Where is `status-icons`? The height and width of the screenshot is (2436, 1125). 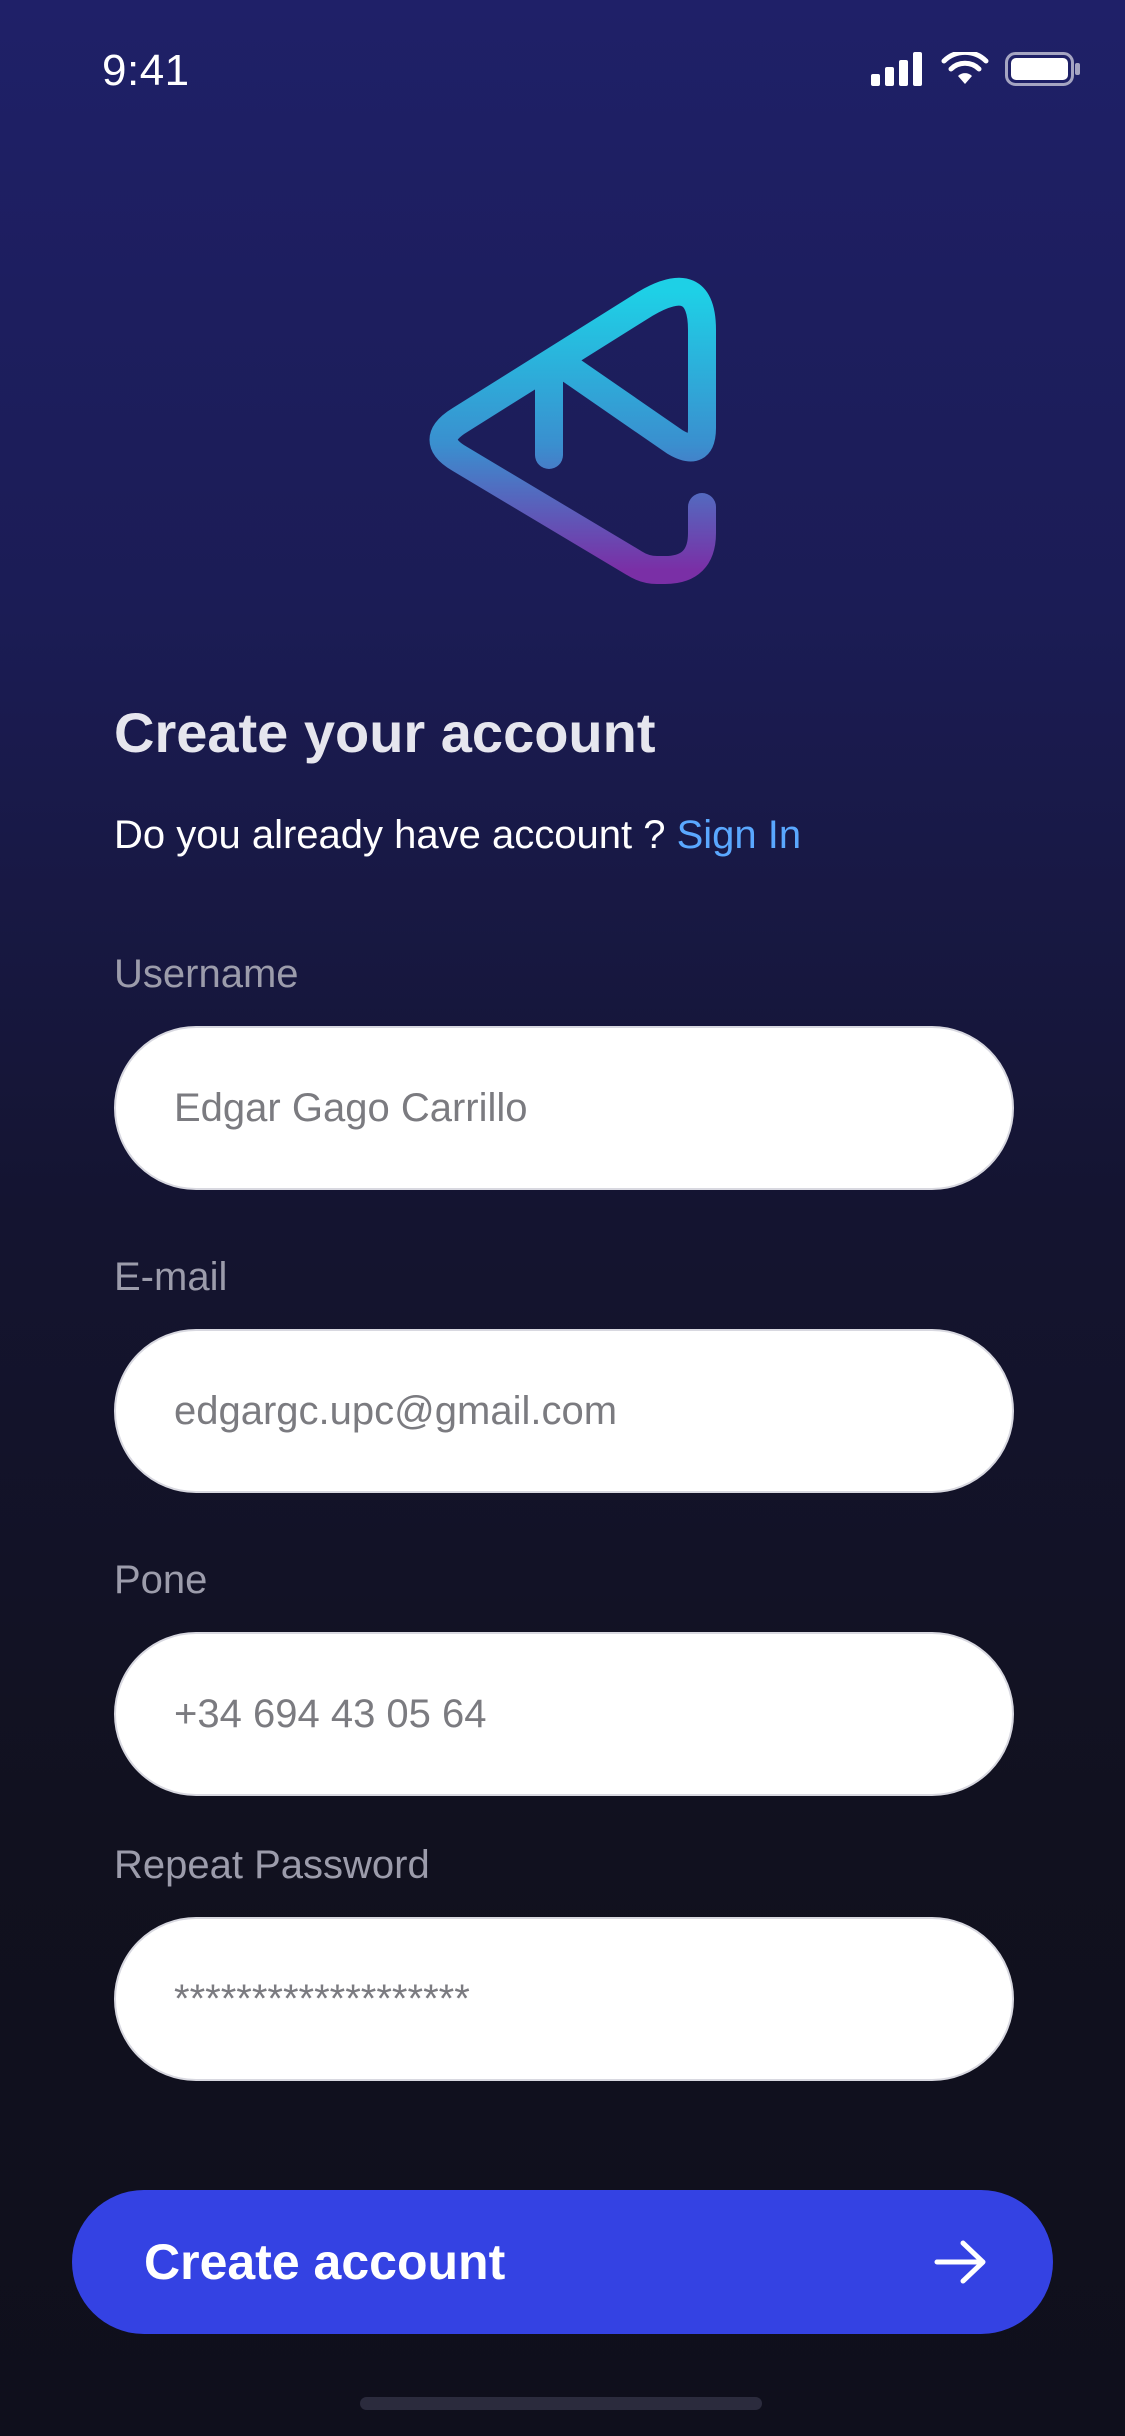
status-icons is located at coordinates (976, 69).